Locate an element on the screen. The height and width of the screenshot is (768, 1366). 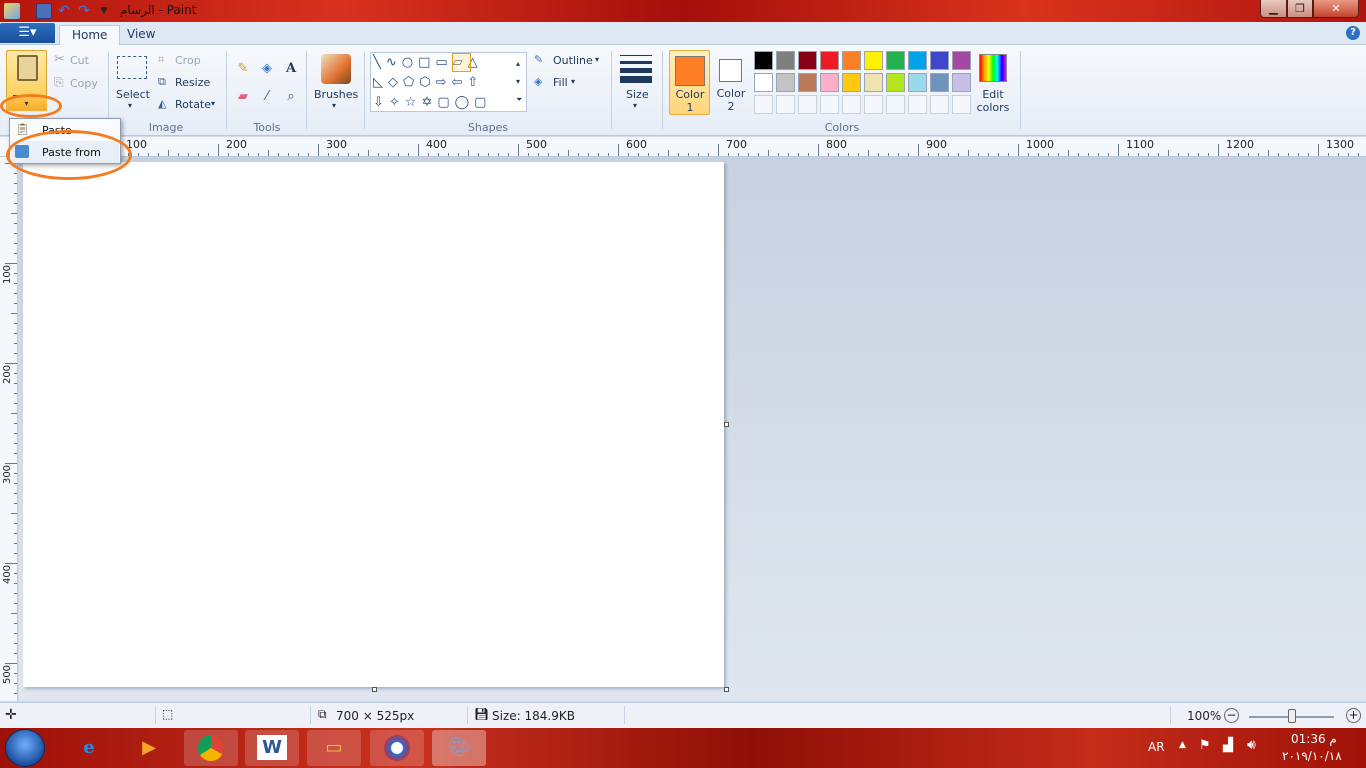
size-button: Size is located at coordinates (637, 94).